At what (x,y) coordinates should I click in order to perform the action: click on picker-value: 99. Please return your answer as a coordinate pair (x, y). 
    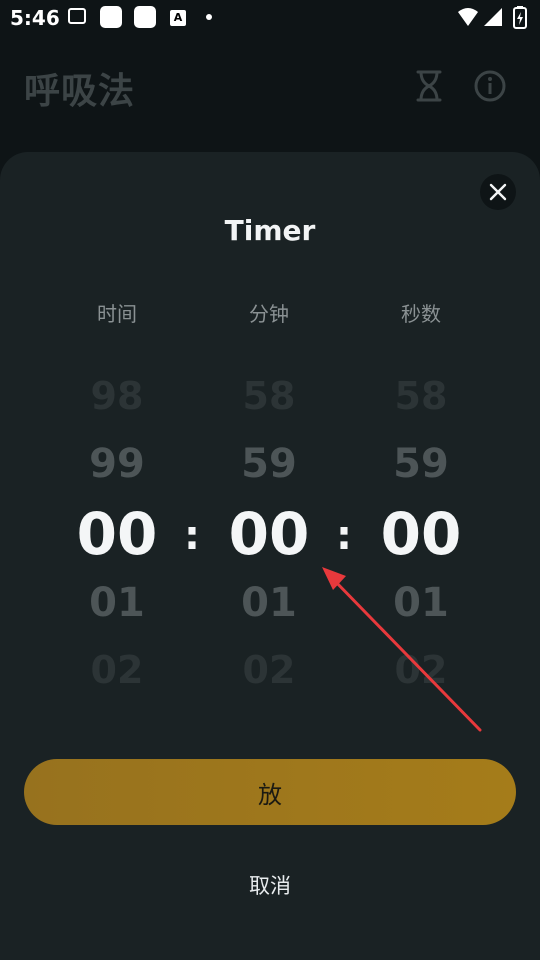
    Looking at the image, I should click on (117, 464).